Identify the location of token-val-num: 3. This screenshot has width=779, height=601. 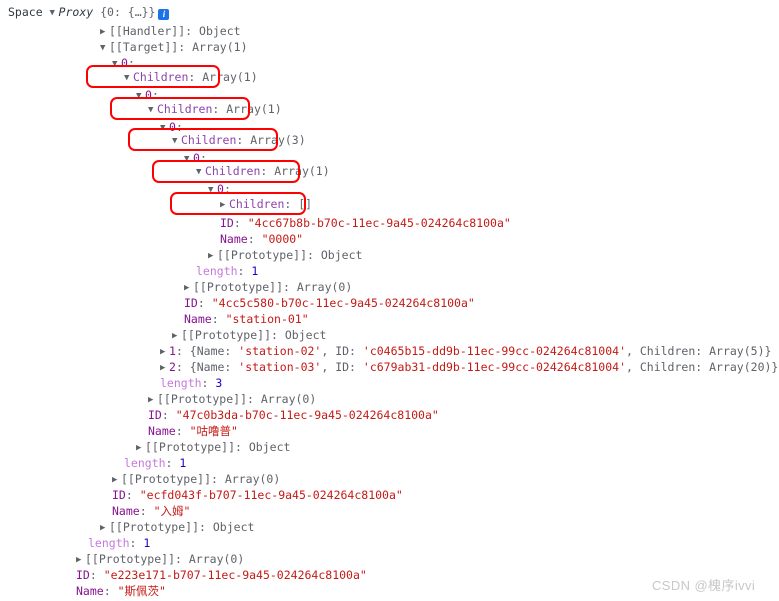
(219, 383).